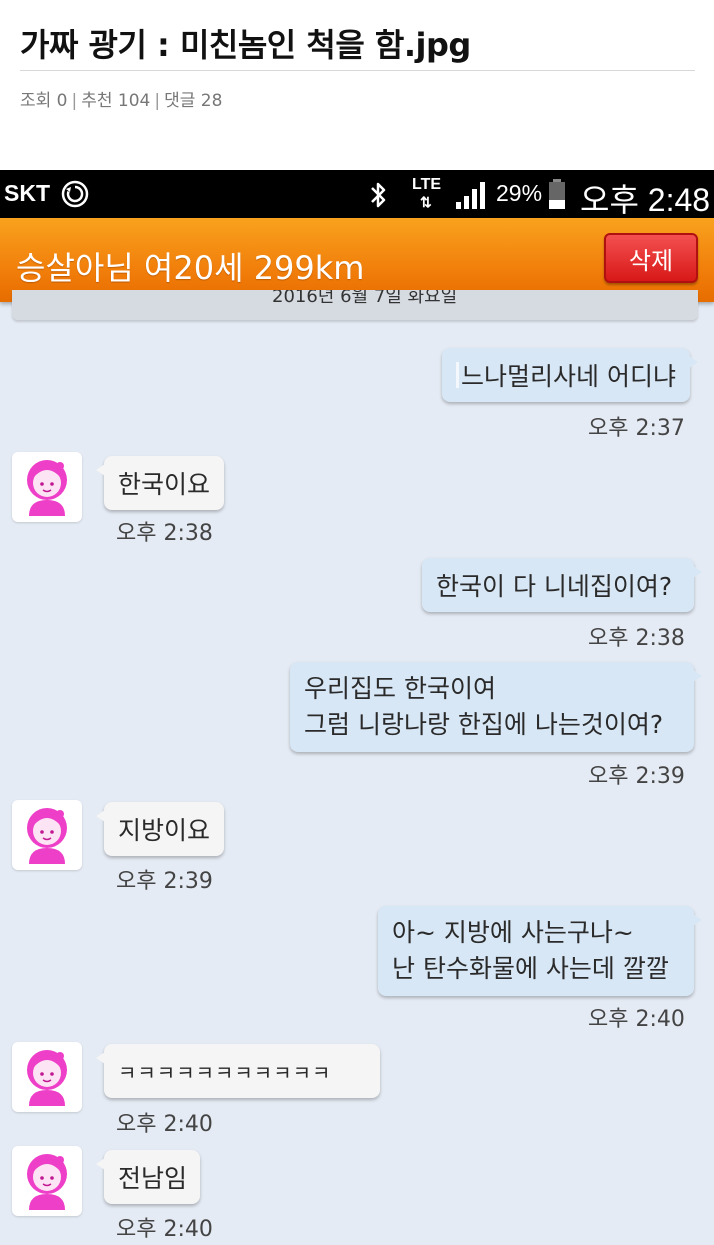  What do you see at coordinates (357, 85) in the screenshot?
I see `post-header: 가짜 광기 : 미친놈인 척을 함.jpg 조회 0 | 추천 104 | 댓글 28` at bounding box center [357, 85].